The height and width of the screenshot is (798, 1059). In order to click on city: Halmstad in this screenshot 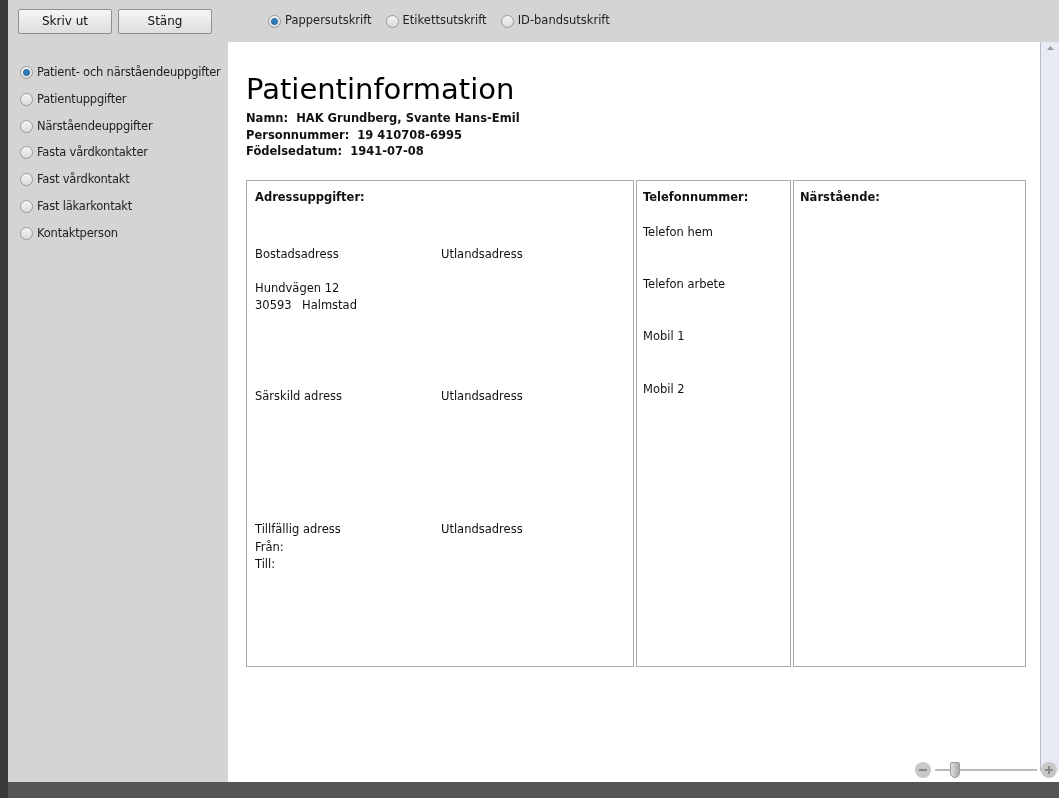, I will do `click(329, 305)`.